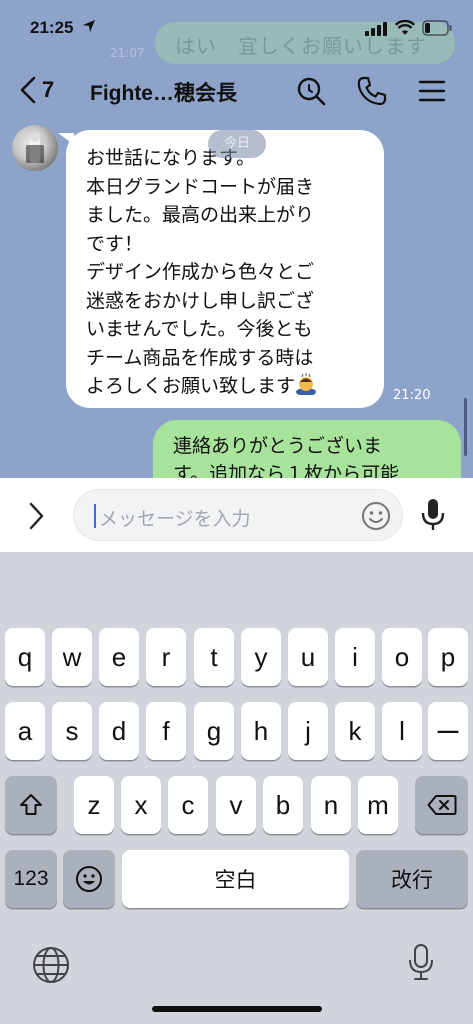  I want to click on message-input-placeholder: メッセージを入力, so click(175, 519).